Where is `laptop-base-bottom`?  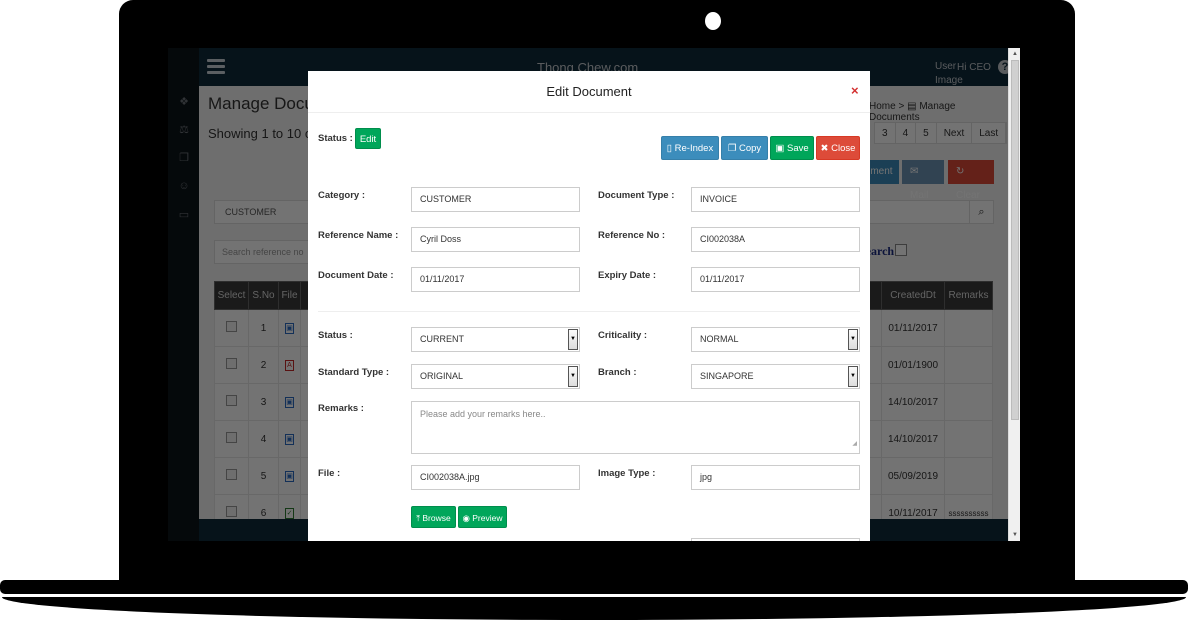
laptop-base-bottom is located at coordinates (594, 608).